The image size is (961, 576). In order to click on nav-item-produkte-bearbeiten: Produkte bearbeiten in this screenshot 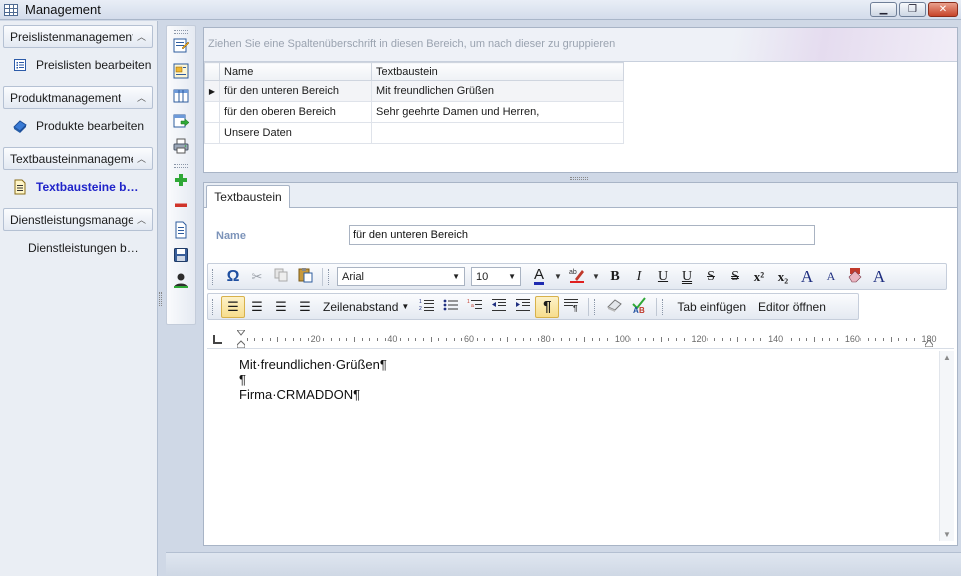, I will do `click(78, 126)`.